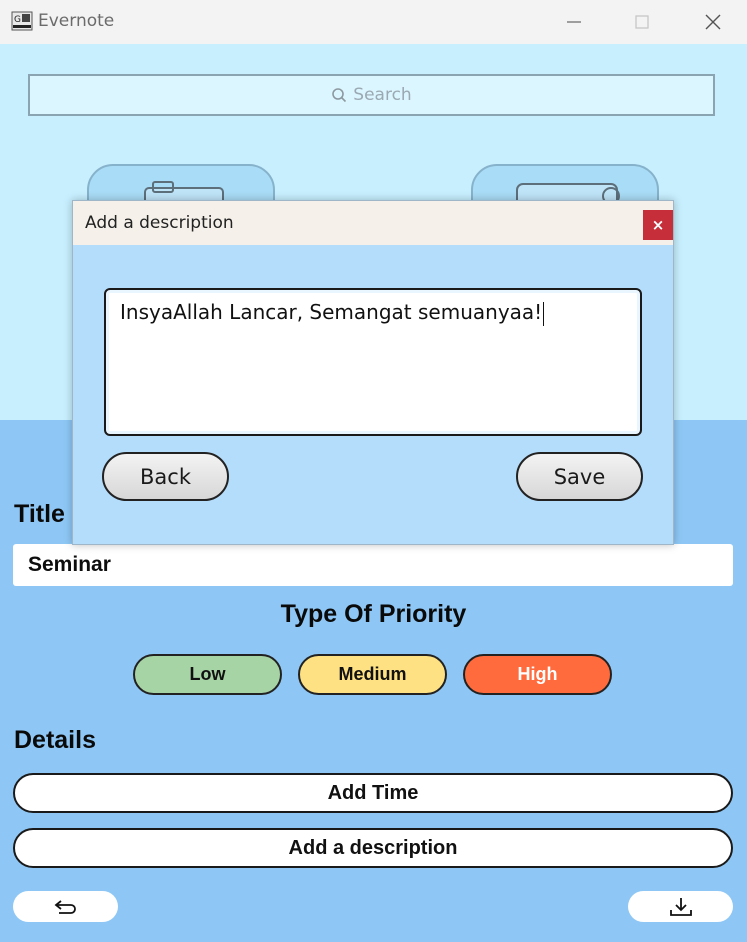  What do you see at coordinates (339, 95) in the screenshot?
I see `search-icon` at bounding box center [339, 95].